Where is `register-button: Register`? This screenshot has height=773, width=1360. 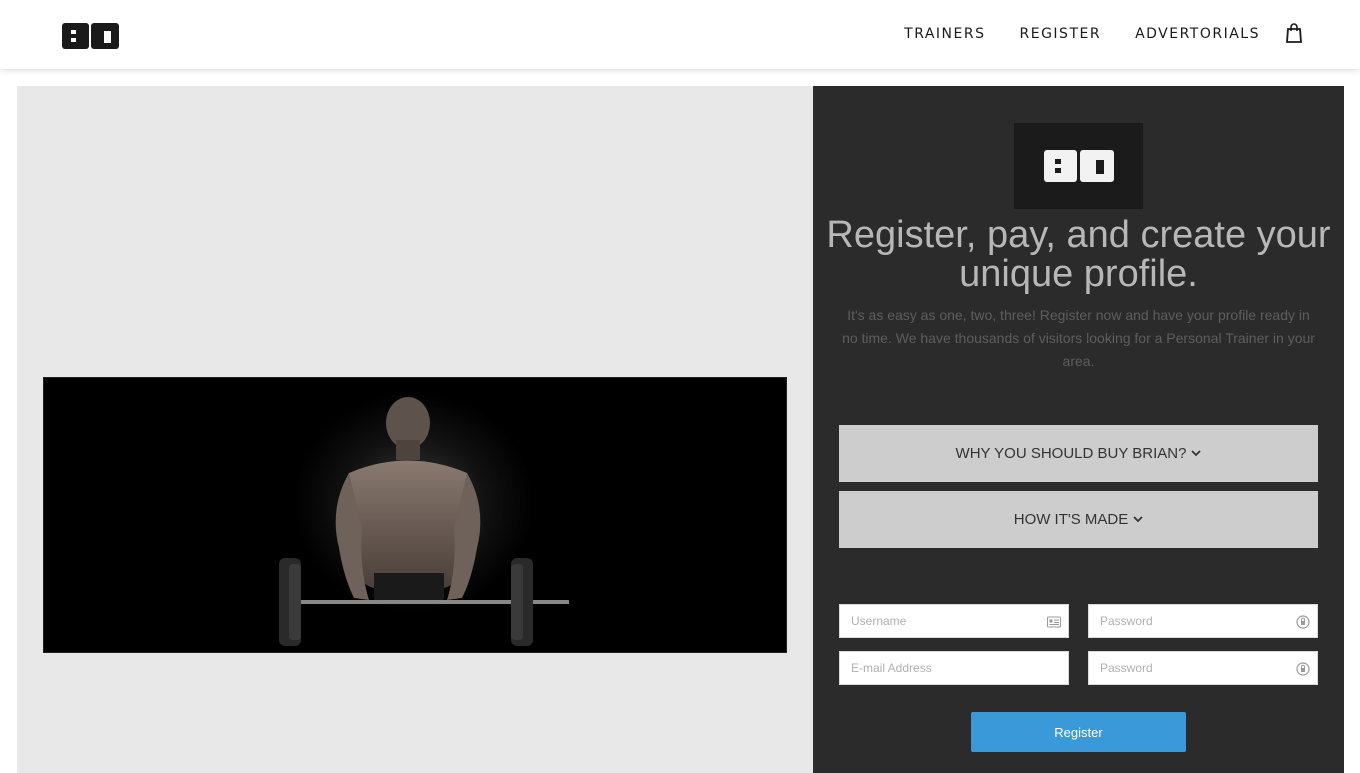
register-button: Register is located at coordinates (1078, 732).